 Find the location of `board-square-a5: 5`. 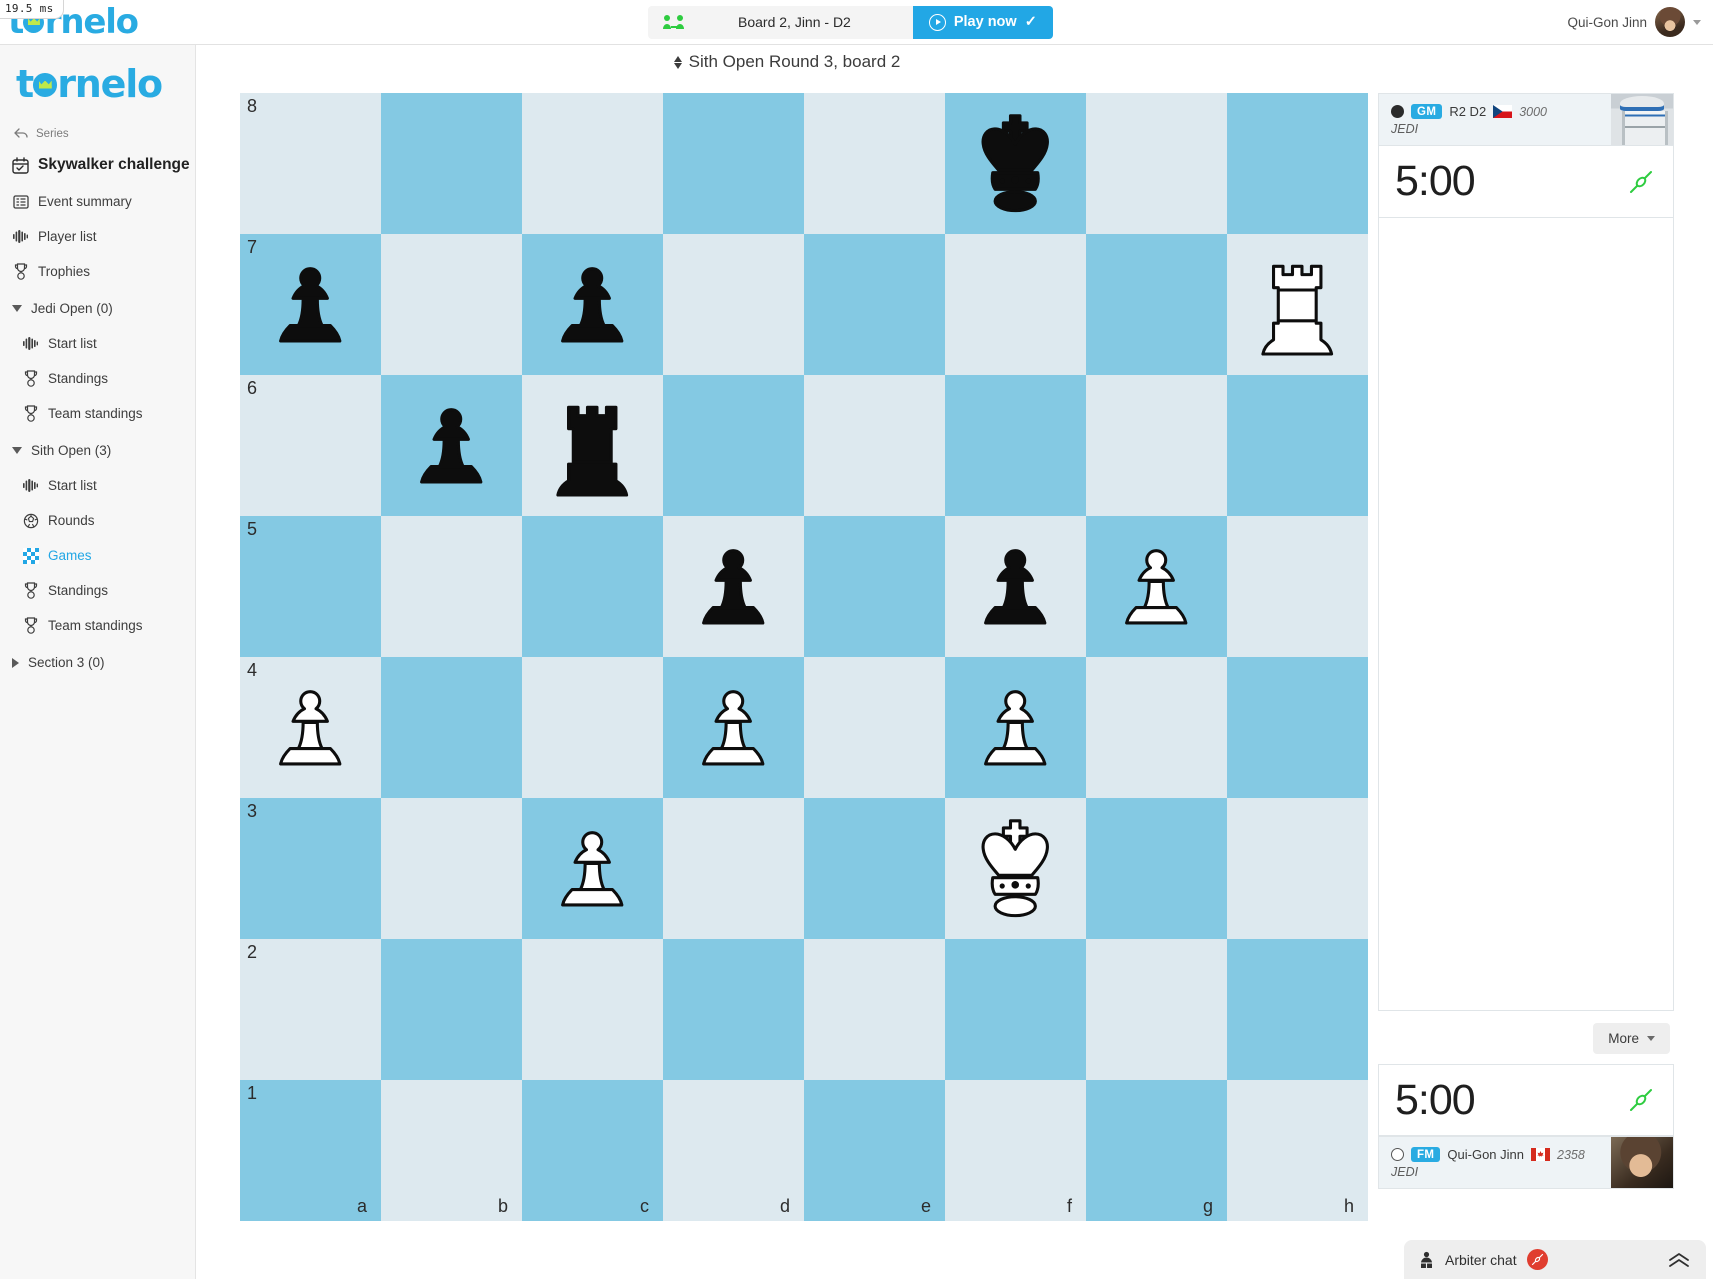

board-square-a5: 5 is located at coordinates (310, 586).